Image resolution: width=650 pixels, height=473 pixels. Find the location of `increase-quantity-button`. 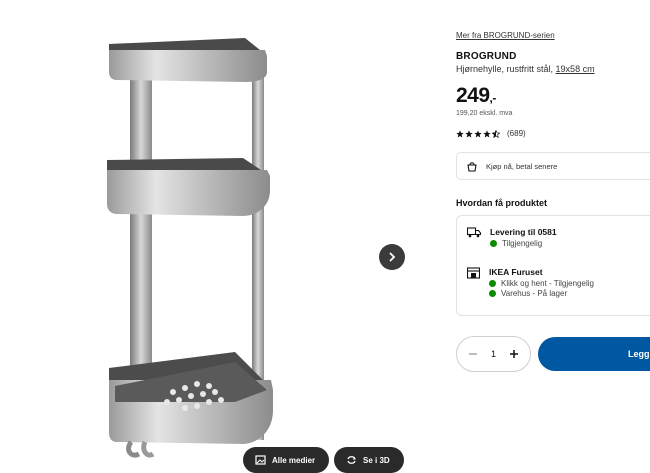

increase-quantity-button is located at coordinates (514, 354).